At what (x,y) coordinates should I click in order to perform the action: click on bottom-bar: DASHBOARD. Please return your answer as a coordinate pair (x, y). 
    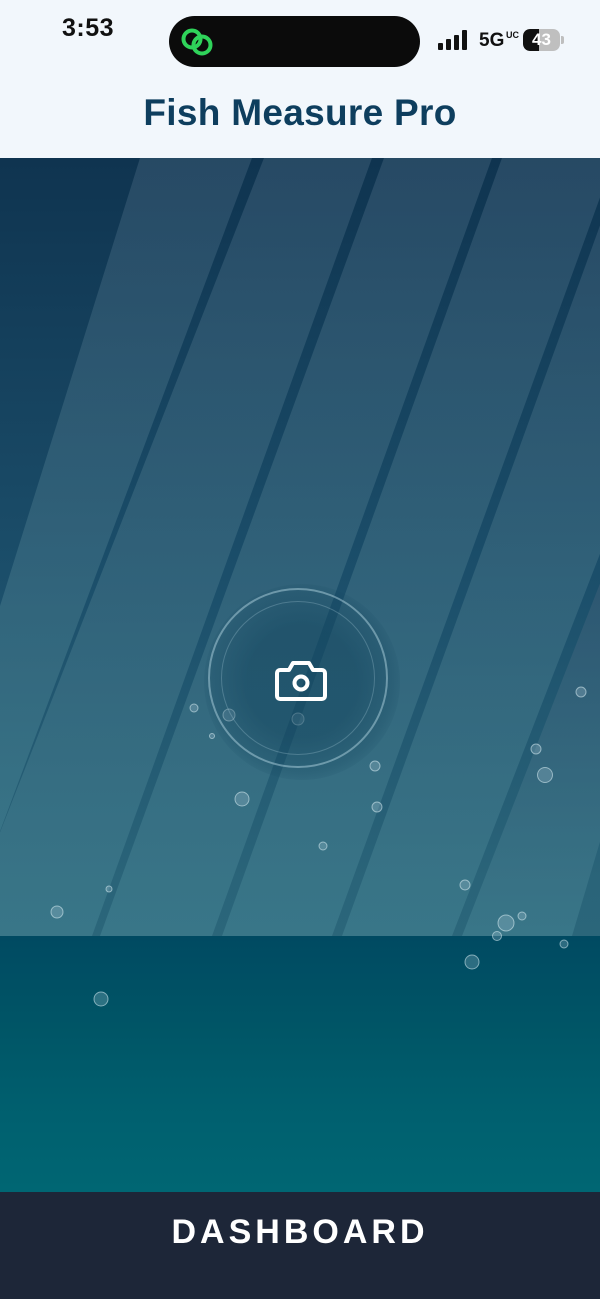
    Looking at the image, I should click on (300, 1245).